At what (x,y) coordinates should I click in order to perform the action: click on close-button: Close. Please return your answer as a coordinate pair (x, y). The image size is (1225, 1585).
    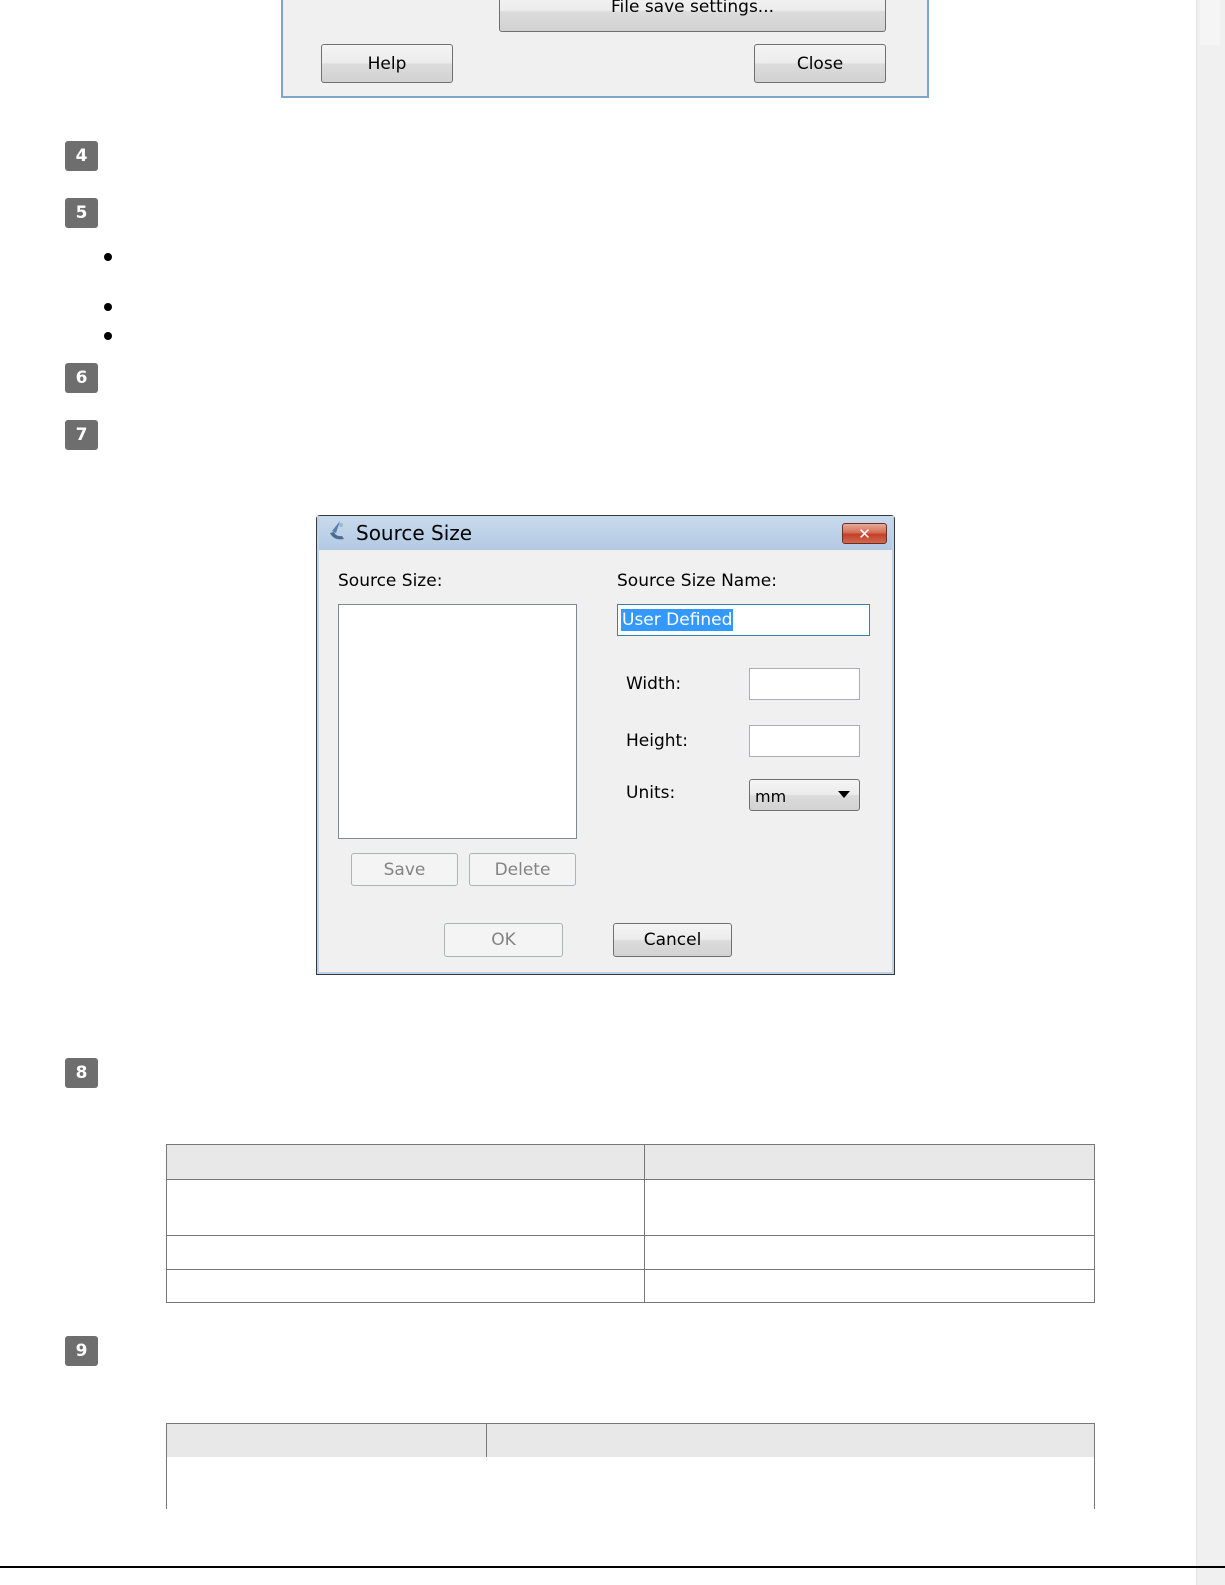
    Looking at the image, I should click on (820, 63).